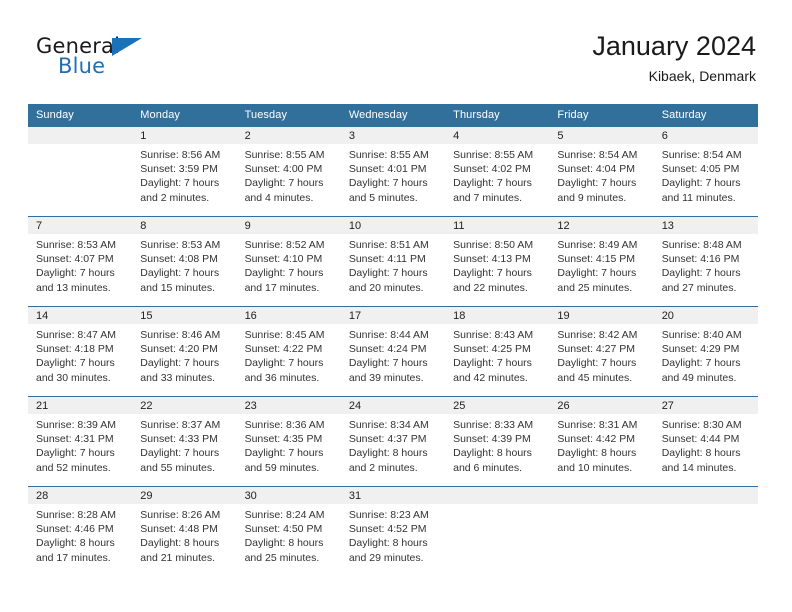  Describe the element at coordinates (601, 531) in the screenshot. I see `calendar-day-cell-empty` at that location.